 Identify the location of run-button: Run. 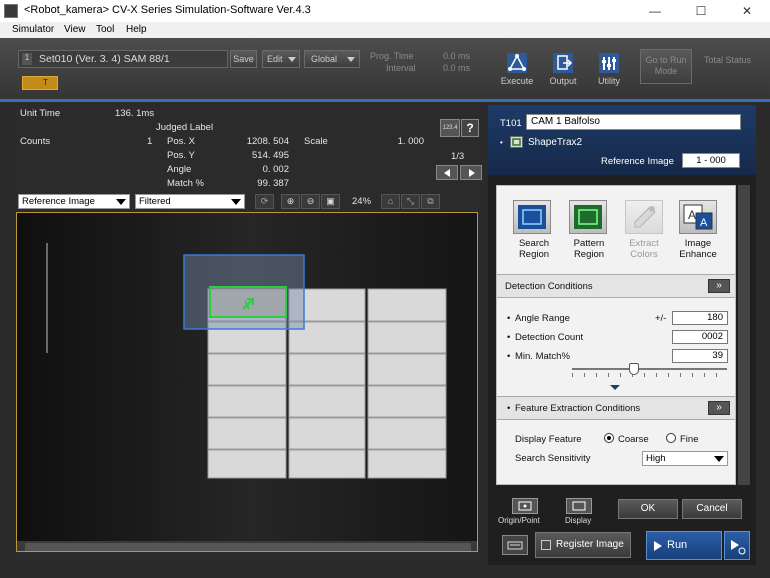
(684, 545).